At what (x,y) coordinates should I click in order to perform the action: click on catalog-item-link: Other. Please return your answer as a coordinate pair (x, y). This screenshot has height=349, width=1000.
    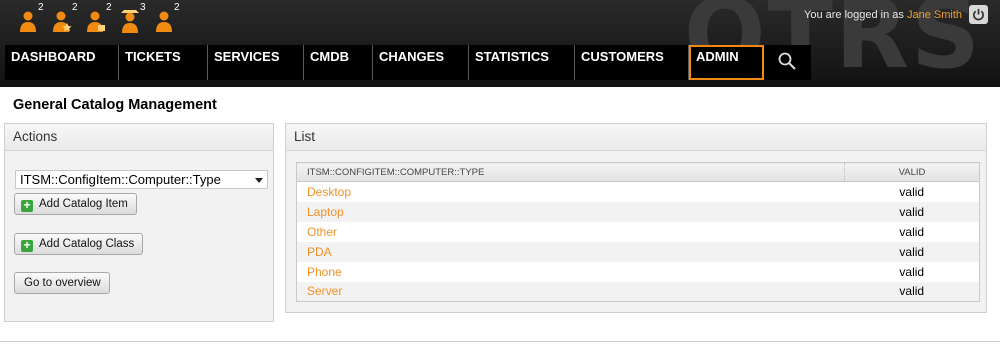
    Looking at the image, I should click on (571, 232).